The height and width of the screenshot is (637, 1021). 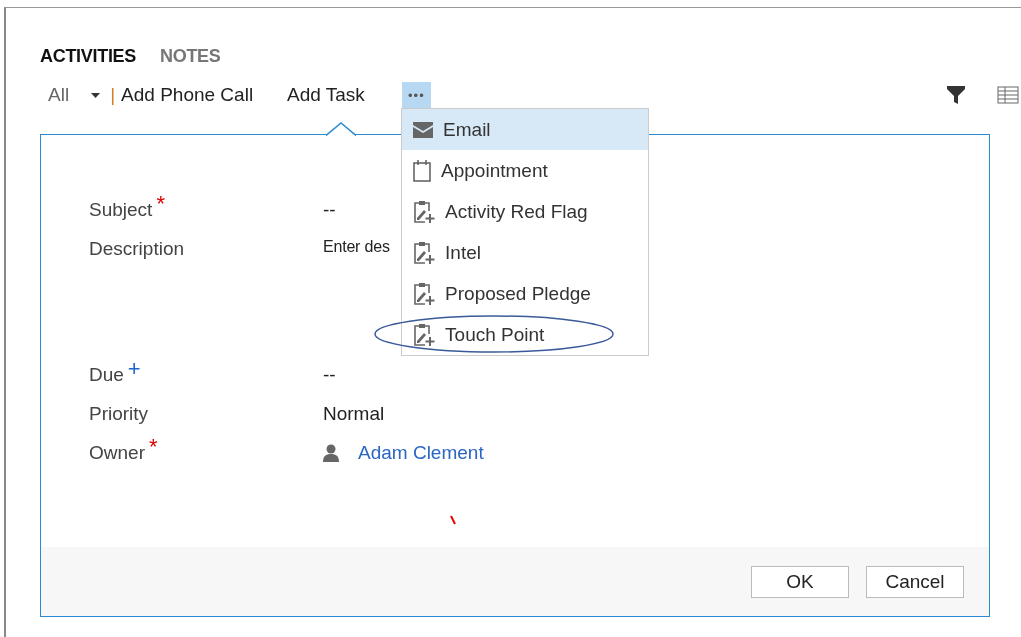 I want to click on field-label: Priority, so click(x=119, y=413).